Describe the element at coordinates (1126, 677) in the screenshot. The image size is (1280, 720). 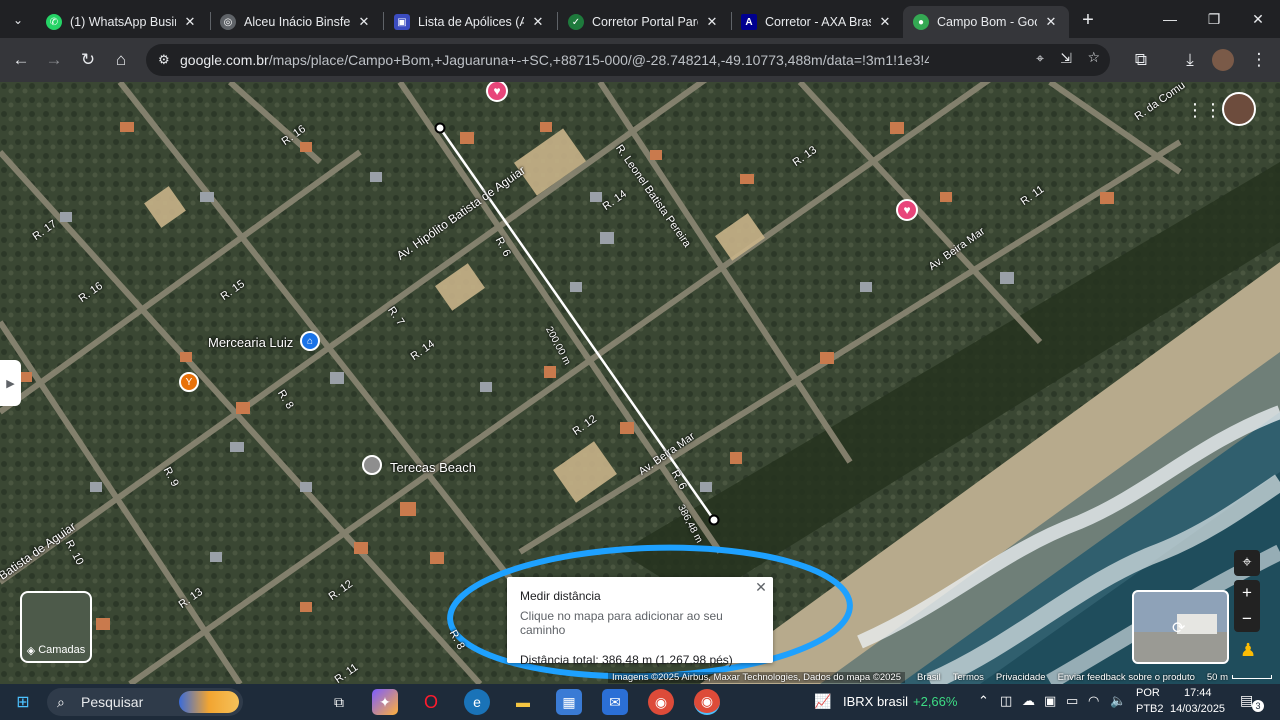
I see `feedback-link: Enviar feedback sobre o produto` at that location.